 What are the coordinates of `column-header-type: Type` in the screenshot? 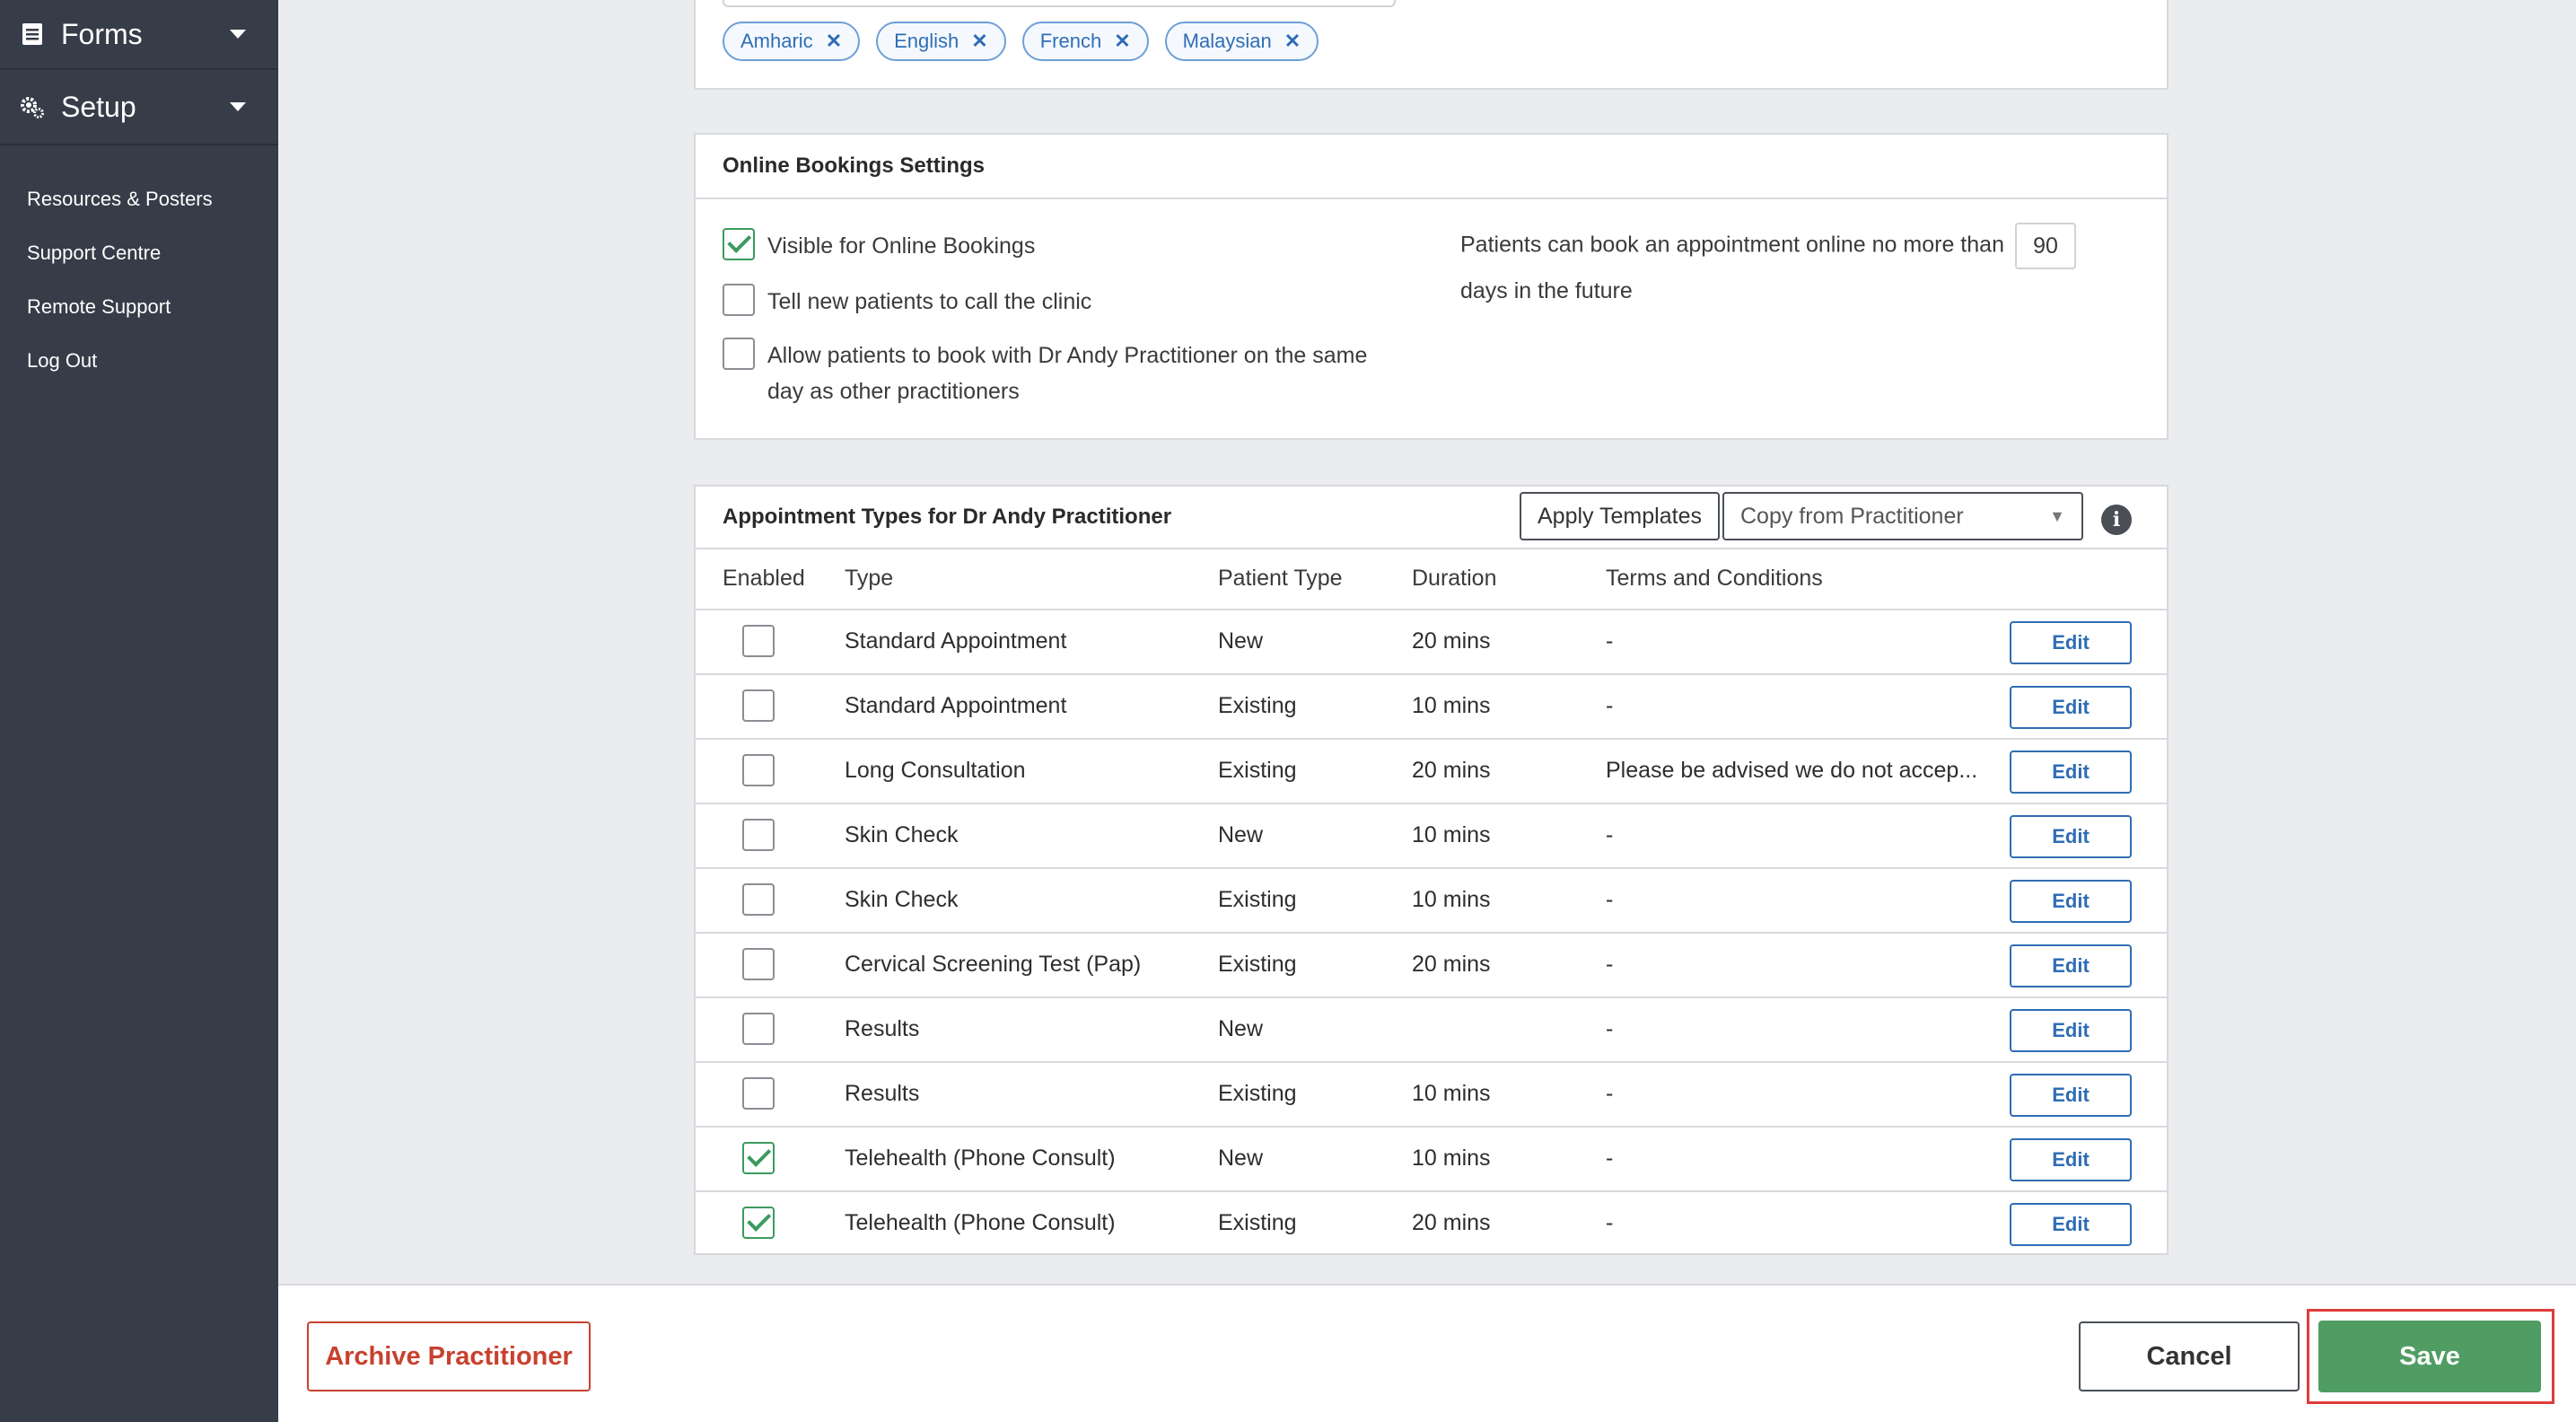 It's located at (869, 578).